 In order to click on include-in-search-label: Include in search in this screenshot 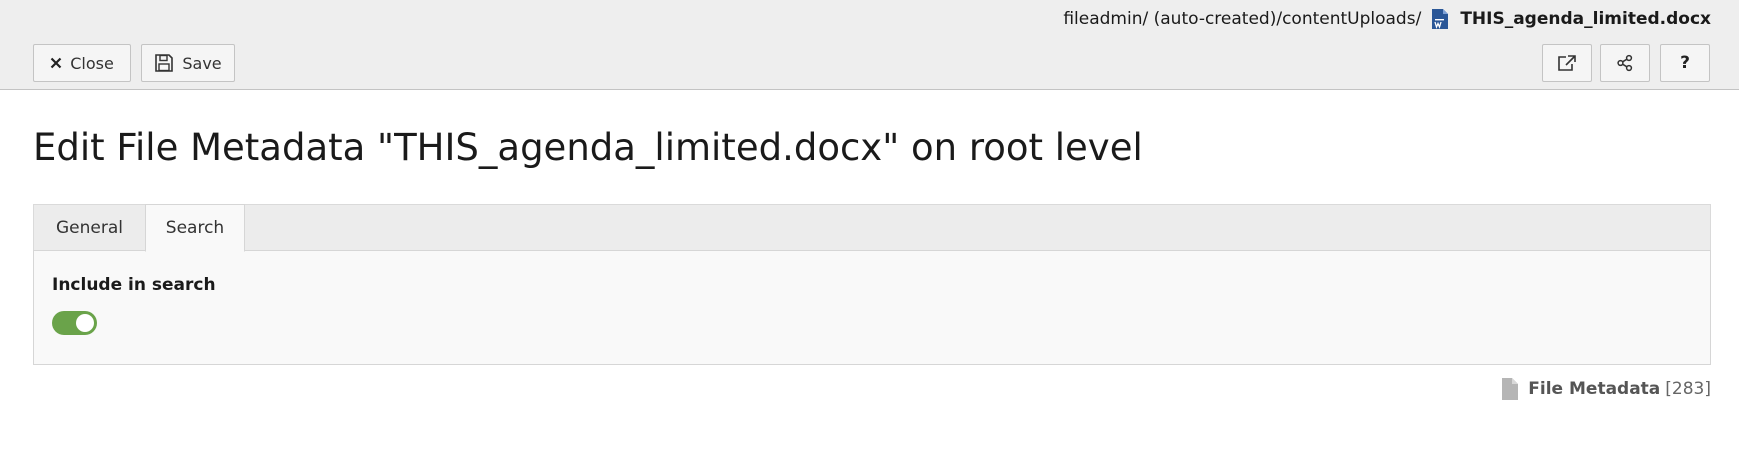, I will do `click(134, 285)`.